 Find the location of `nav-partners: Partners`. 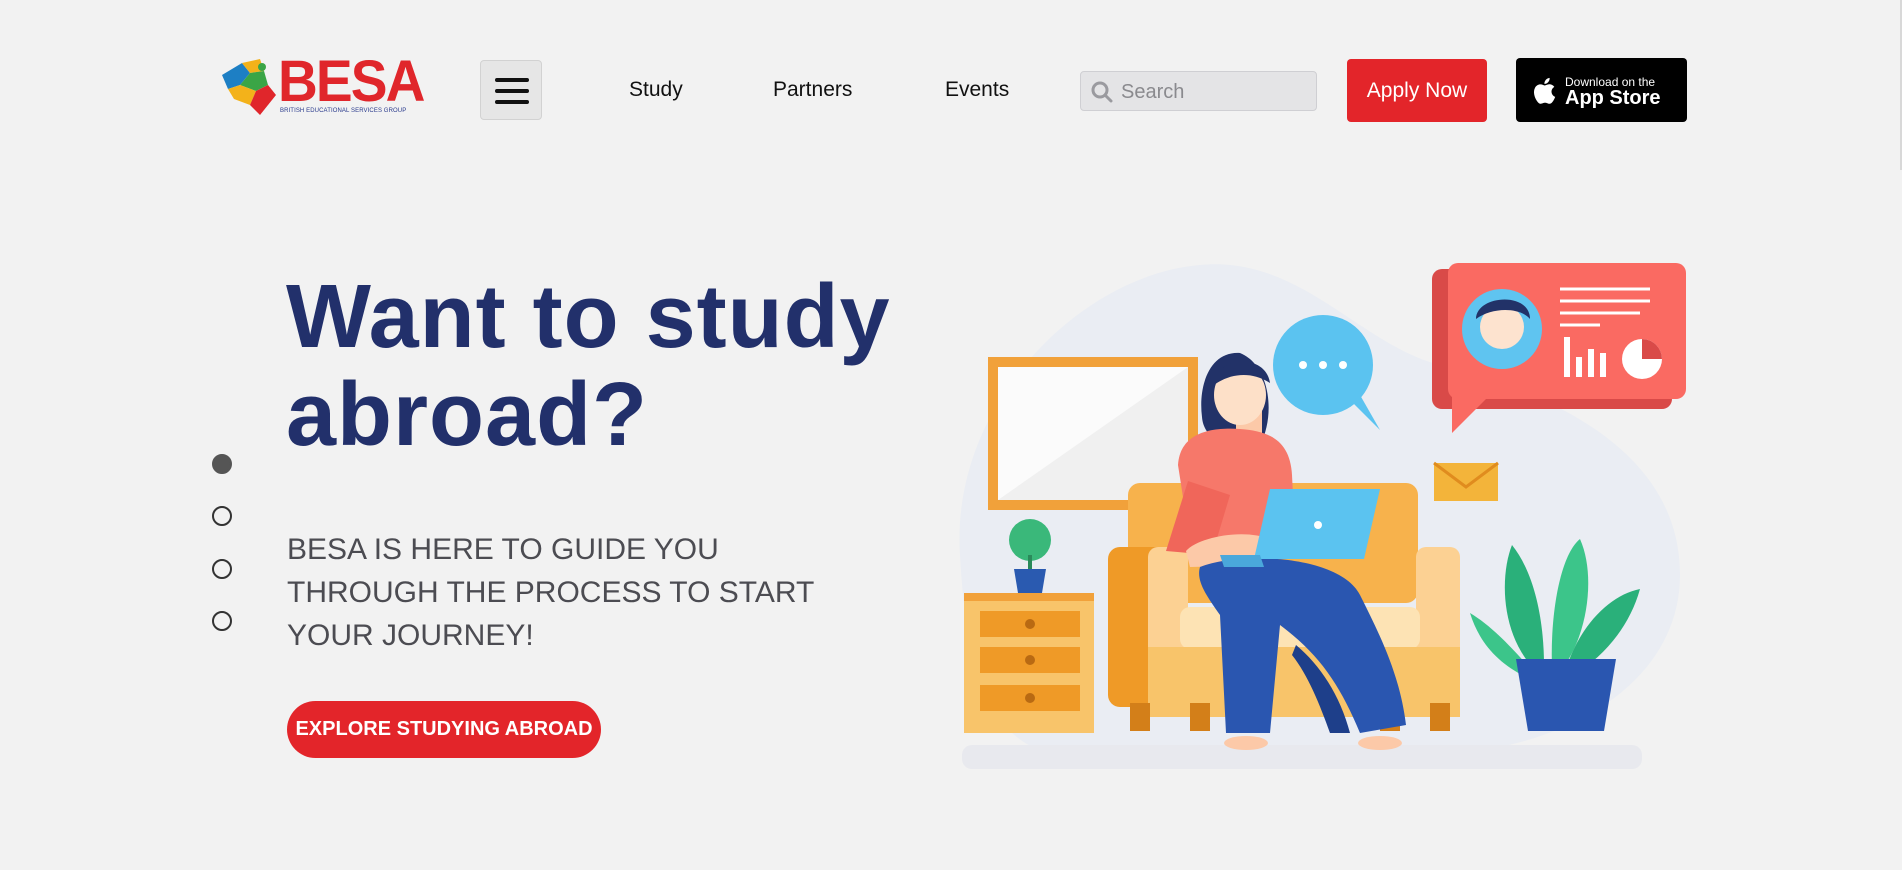

nav-partners: Partners is located at coordinates (812, 90).